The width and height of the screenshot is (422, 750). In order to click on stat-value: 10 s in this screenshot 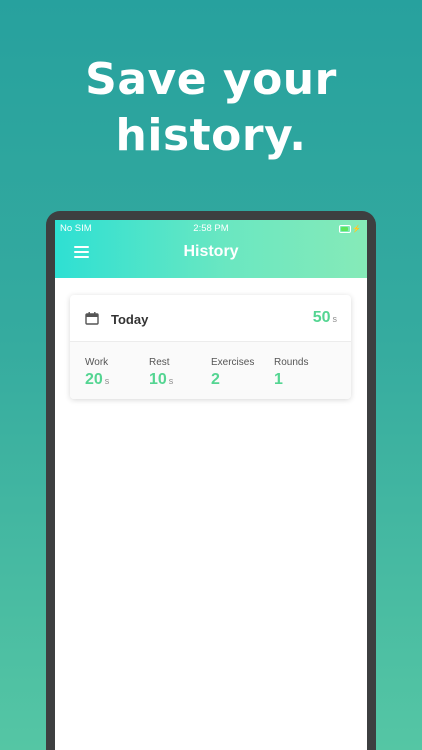, I will do `click(161, 380)`.